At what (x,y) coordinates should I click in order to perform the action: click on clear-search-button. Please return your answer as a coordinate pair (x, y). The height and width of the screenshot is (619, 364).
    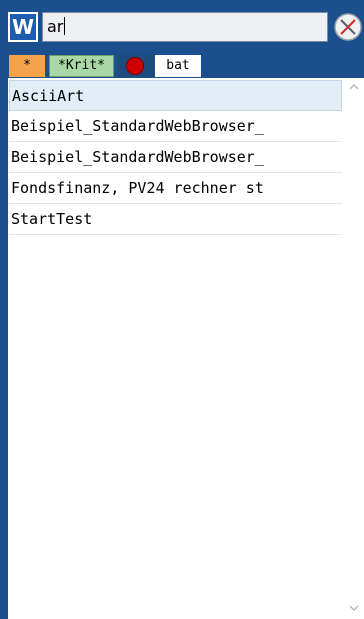
    Looking at the image, I should click on (348, 27).